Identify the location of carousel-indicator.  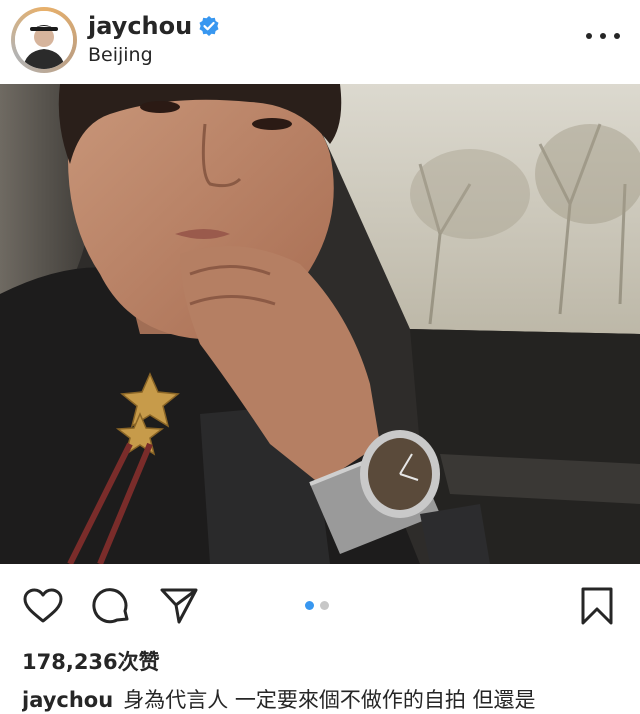
(317, 605).